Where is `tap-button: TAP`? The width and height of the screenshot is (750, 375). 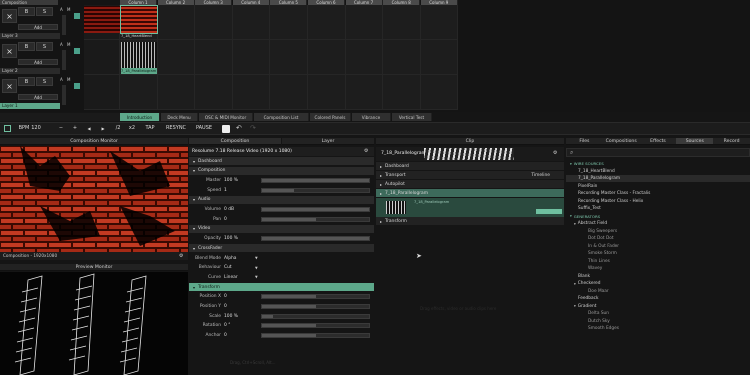
tap-button: TAP is located at coordinates (150, 128).